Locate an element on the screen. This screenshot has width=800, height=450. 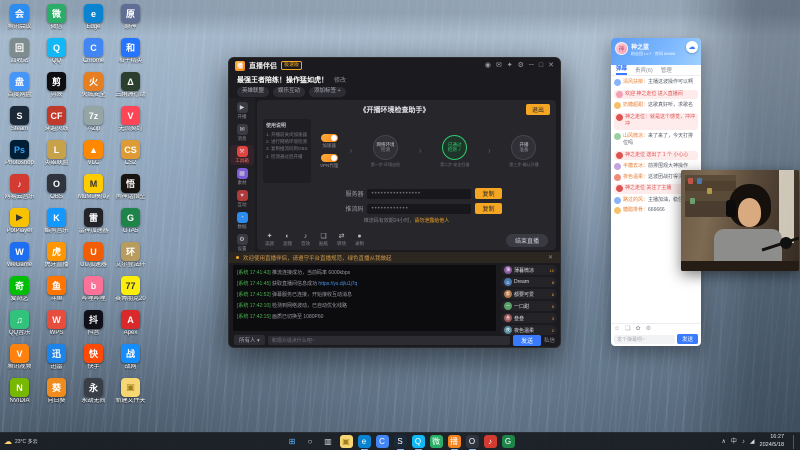
taskbar-clock: 16:27 2024/5/18 is located at coordinates (772, 441).